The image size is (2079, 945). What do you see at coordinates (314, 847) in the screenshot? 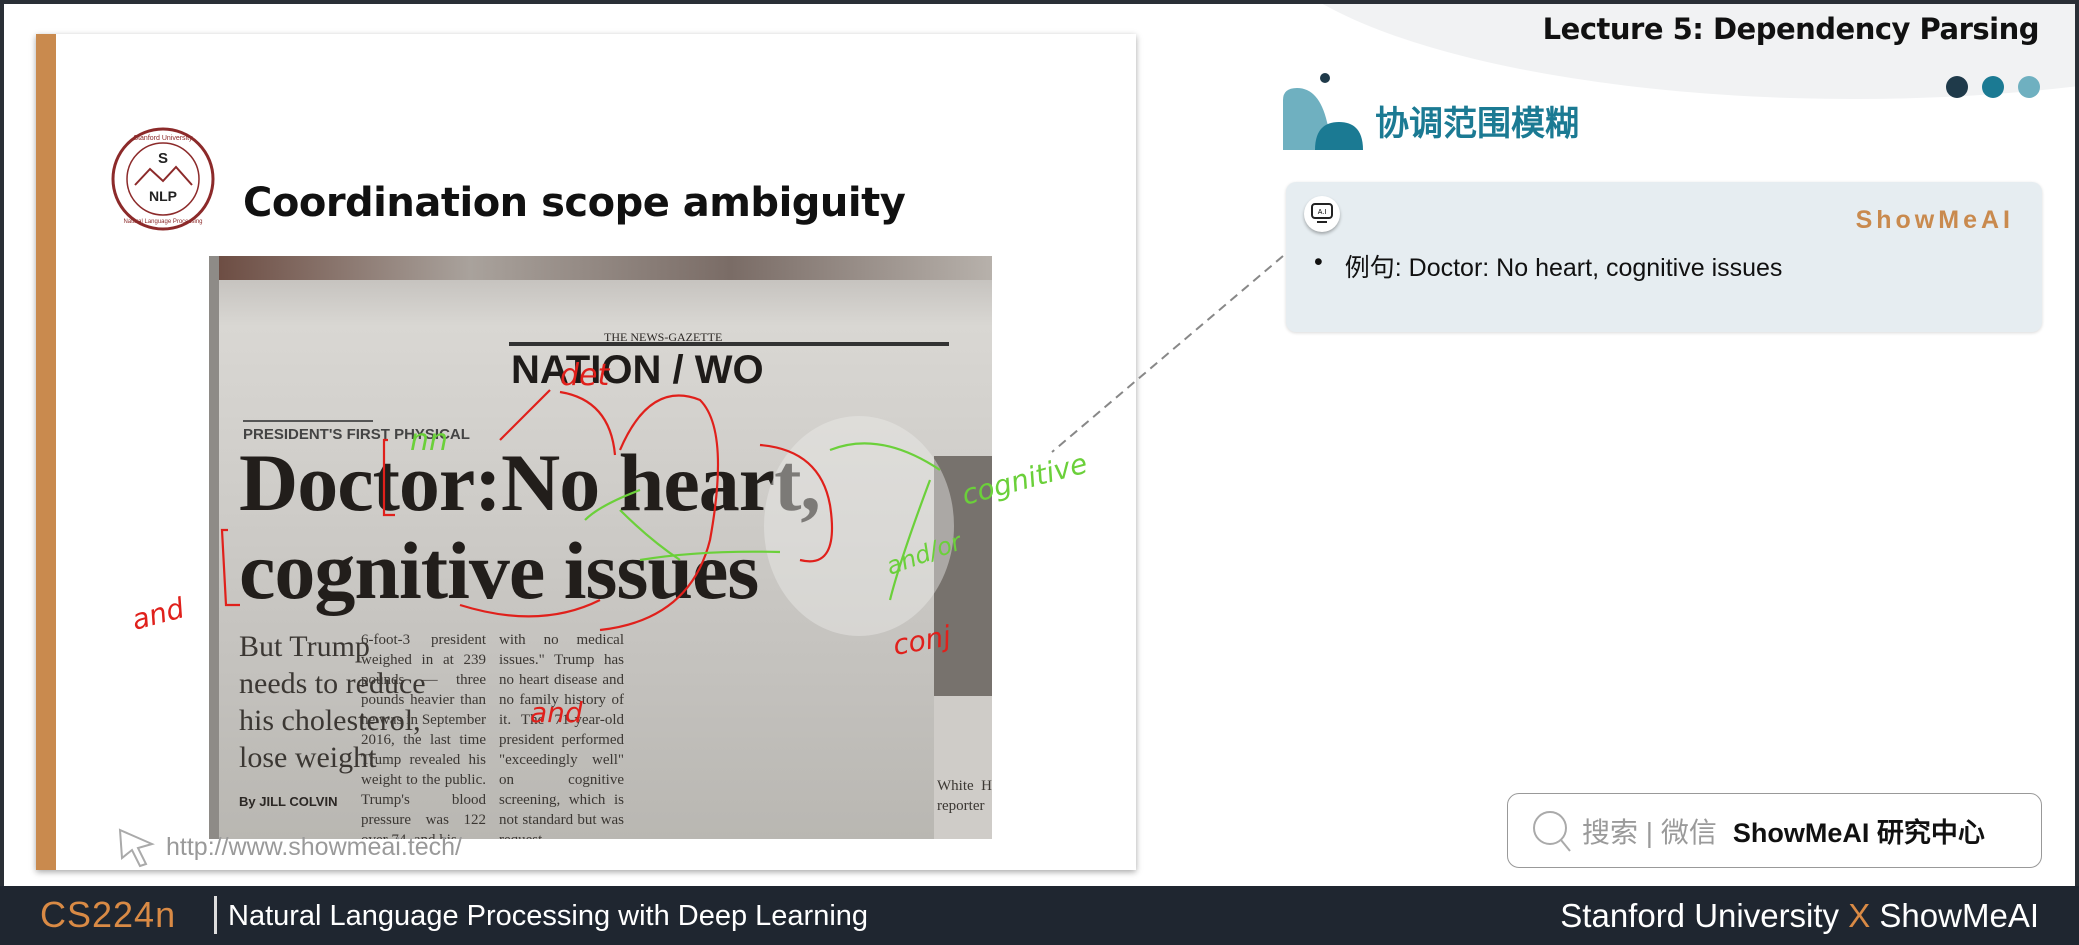
I see `url-text: http://www.showmeai.tech/` at bounding box center [314, 847].